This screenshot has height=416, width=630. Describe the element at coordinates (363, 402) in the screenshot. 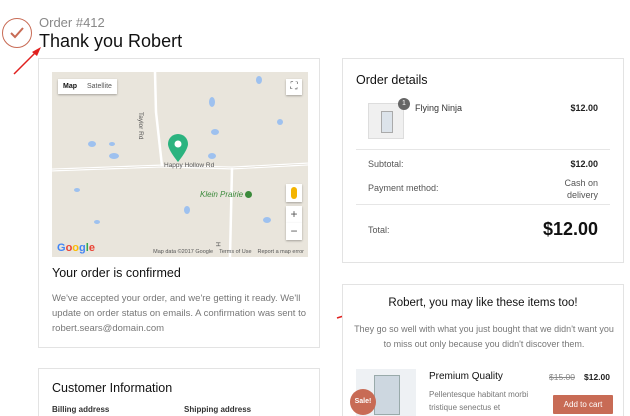

I see `sale-badge: Sale!` at that location.